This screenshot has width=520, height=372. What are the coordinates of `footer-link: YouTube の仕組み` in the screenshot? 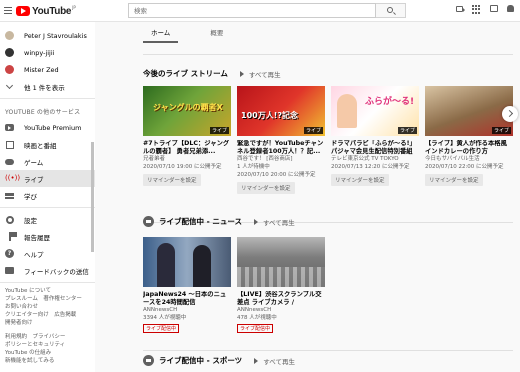 It's located at (47, 353).